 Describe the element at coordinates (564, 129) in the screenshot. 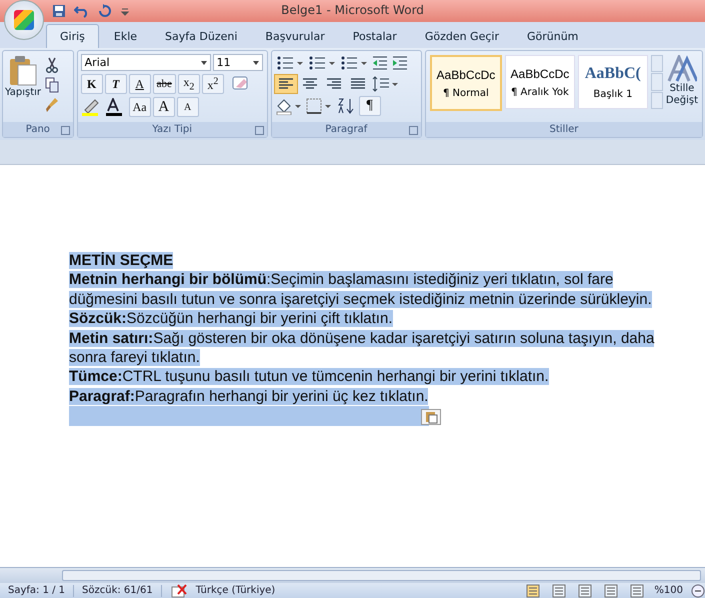

I see `group-label: Stiller` at that location.